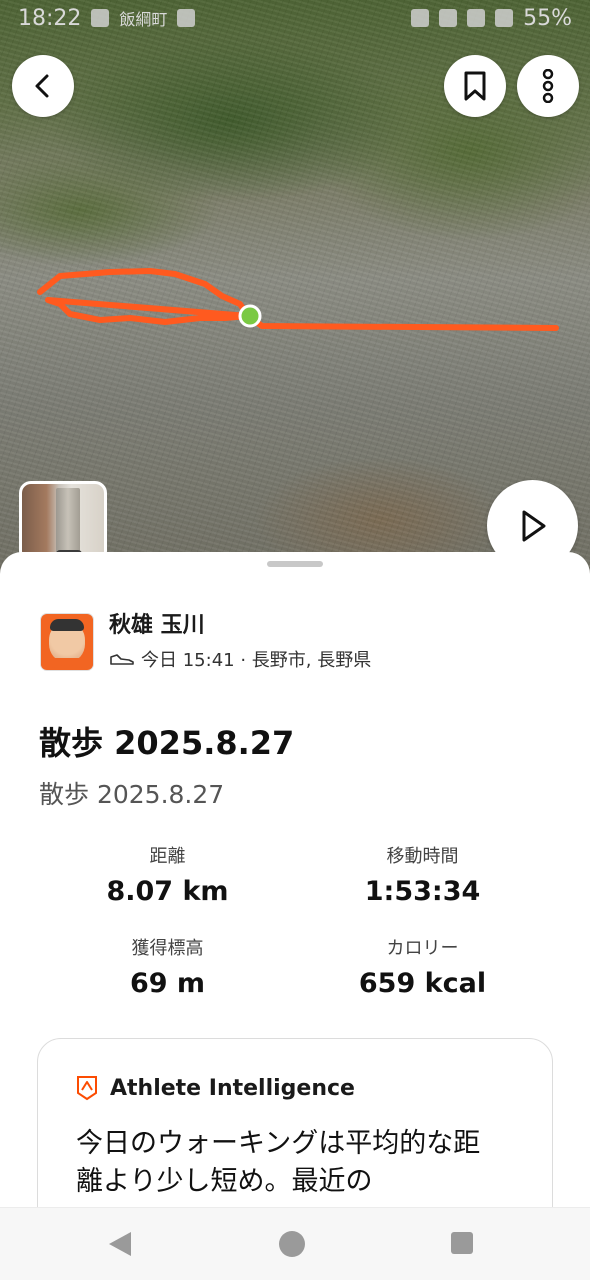 The width and height of the screenshot is (590, 1280). Describe the element at coordinates (143, 19) in the screenshot. I see `status-notification-text: 飯綱町` at that location.